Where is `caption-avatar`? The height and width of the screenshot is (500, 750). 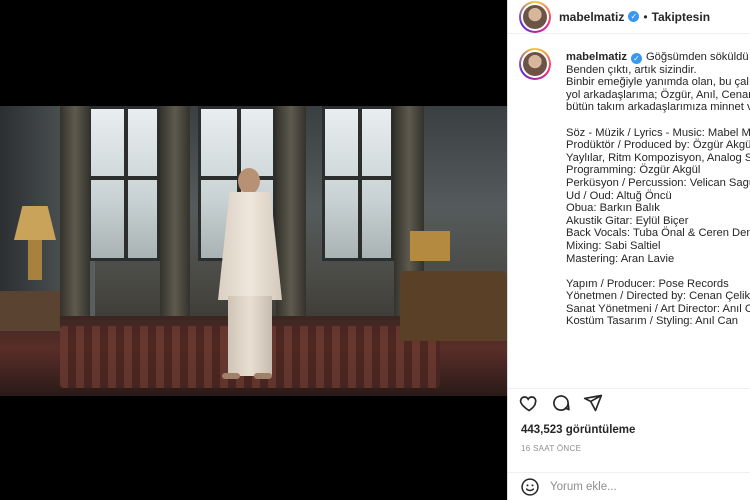 caption-avatar is located at coordinates (535, 64).